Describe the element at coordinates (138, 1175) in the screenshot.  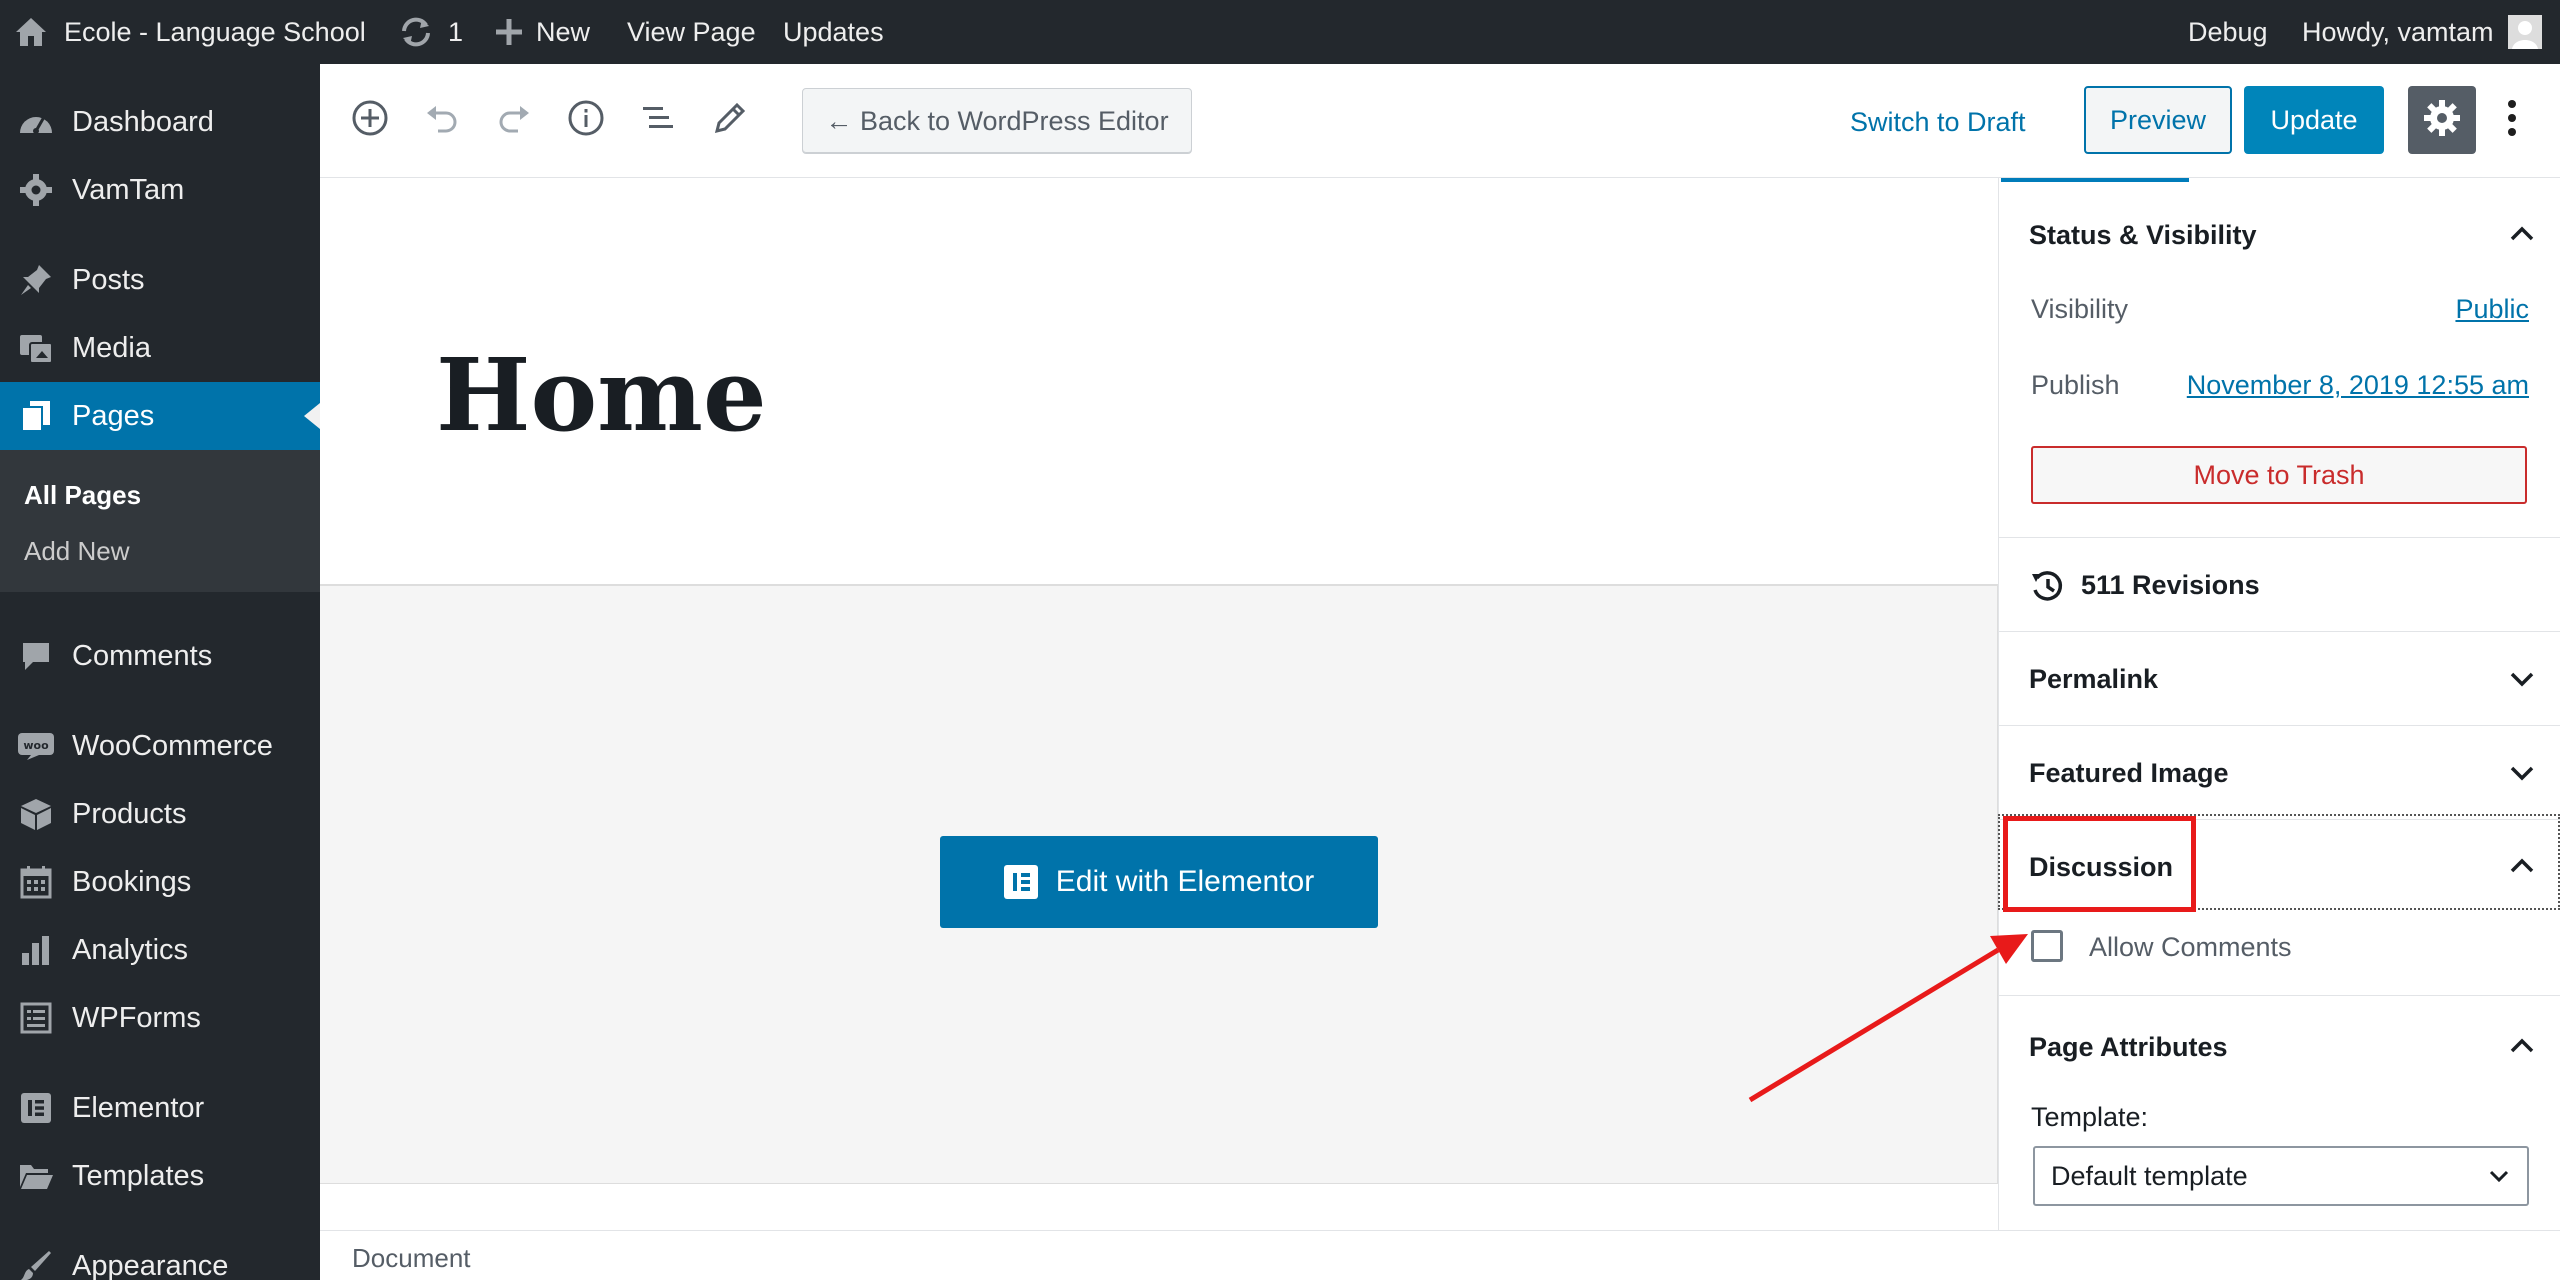
I see `sidebar-item-label: Templates` at that location.